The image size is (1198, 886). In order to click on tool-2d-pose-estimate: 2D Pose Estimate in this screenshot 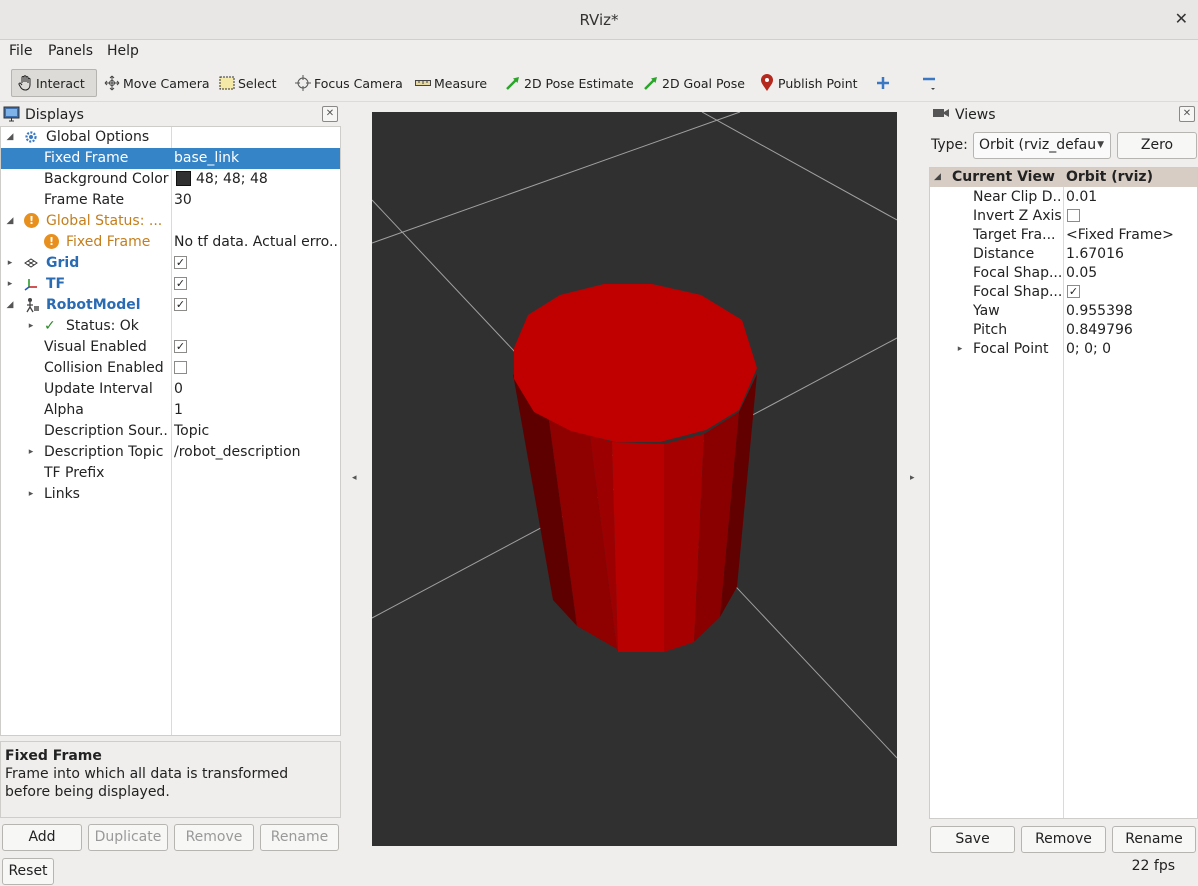, I will do `click(569, 83)`.